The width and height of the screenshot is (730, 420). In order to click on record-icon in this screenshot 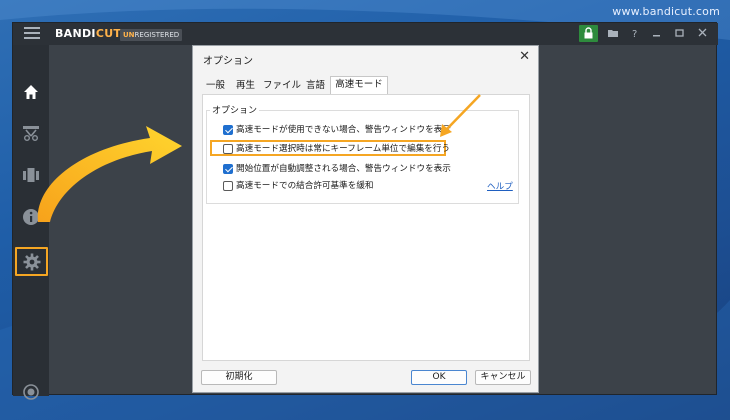, I will do `click(31, 392)`.